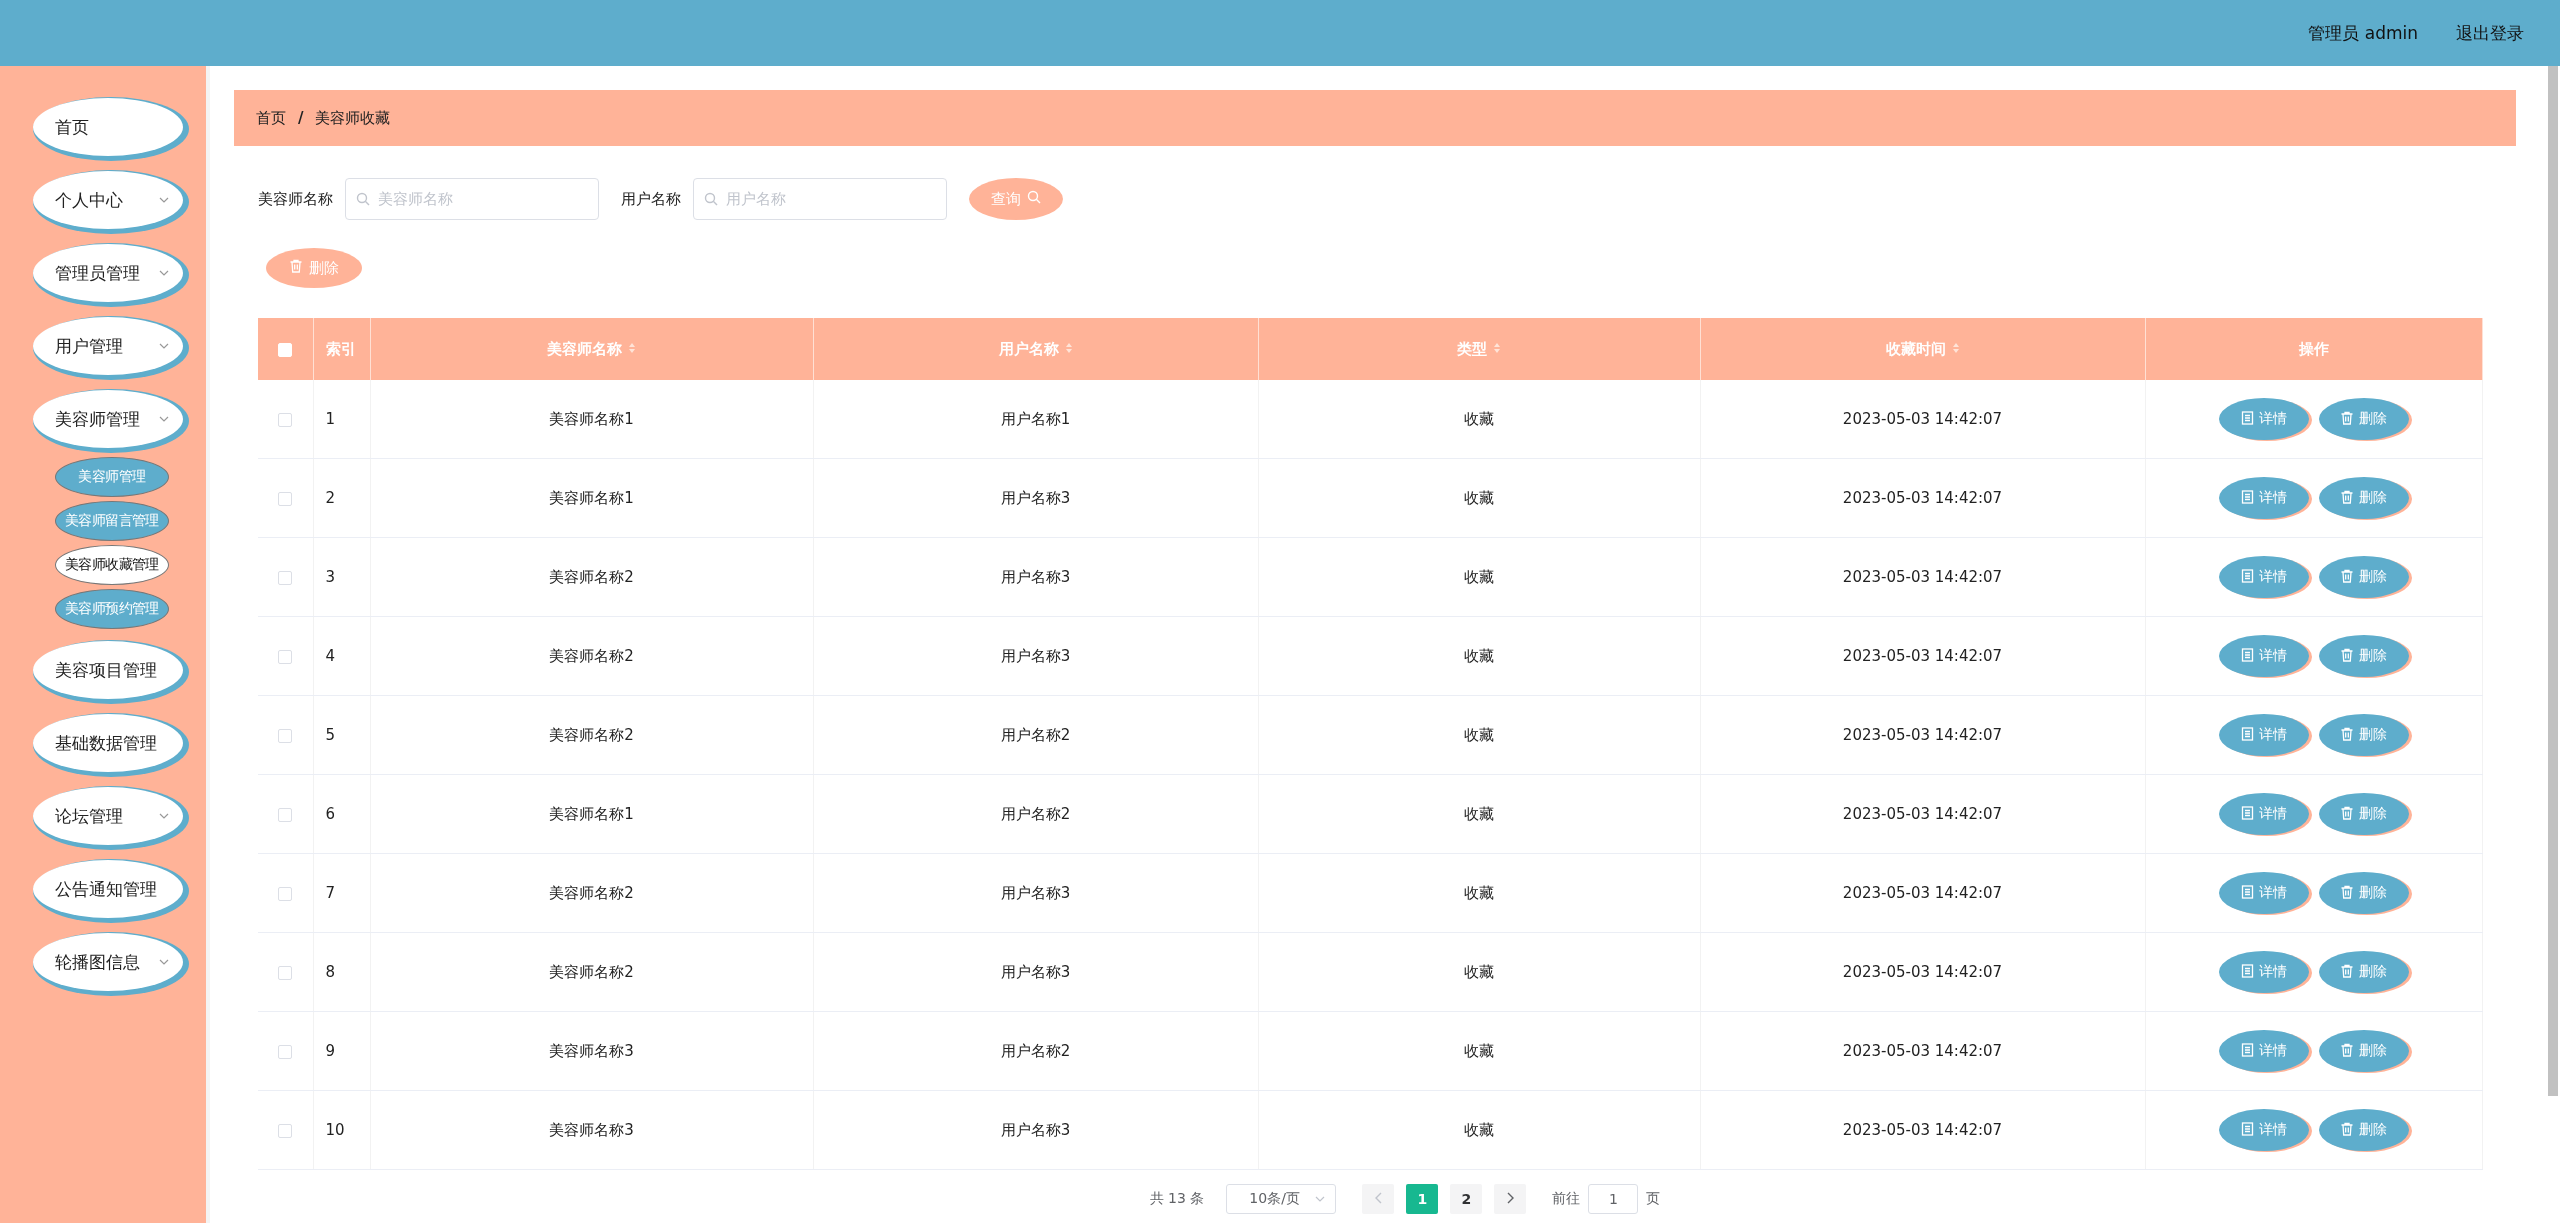 This screenshot has height=1223, width=2560. What do you see at coordinates (472, 199) in the screenshot?
I see `search-field: 美容师名称` at bounding box center [472, 199].